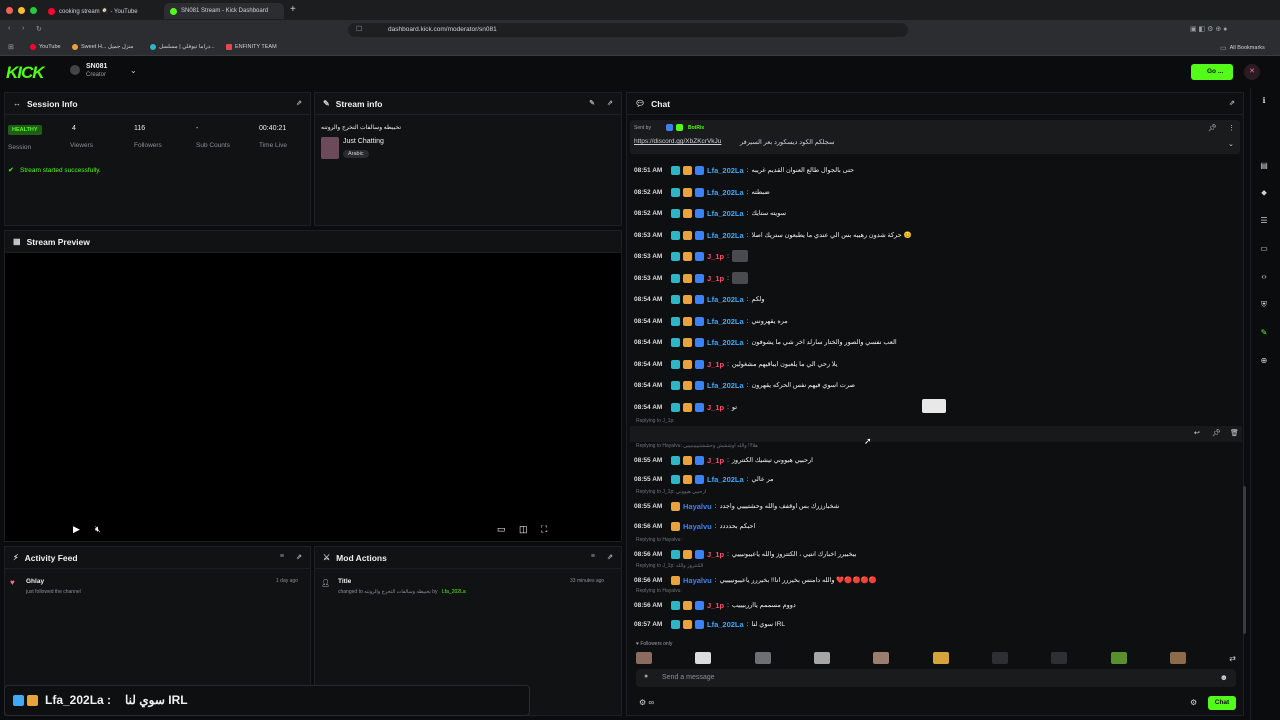 The height and width of the screenshot is (720, 1280). I want to click on chat-message: 08:56 AM J_1p: دووم مسممم ياارربيييب, so click(715, 605).